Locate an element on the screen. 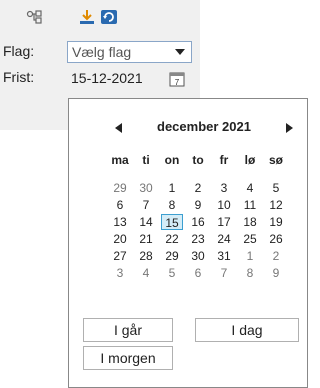  calendar-day: 18 is located at coordinates (250, 222).